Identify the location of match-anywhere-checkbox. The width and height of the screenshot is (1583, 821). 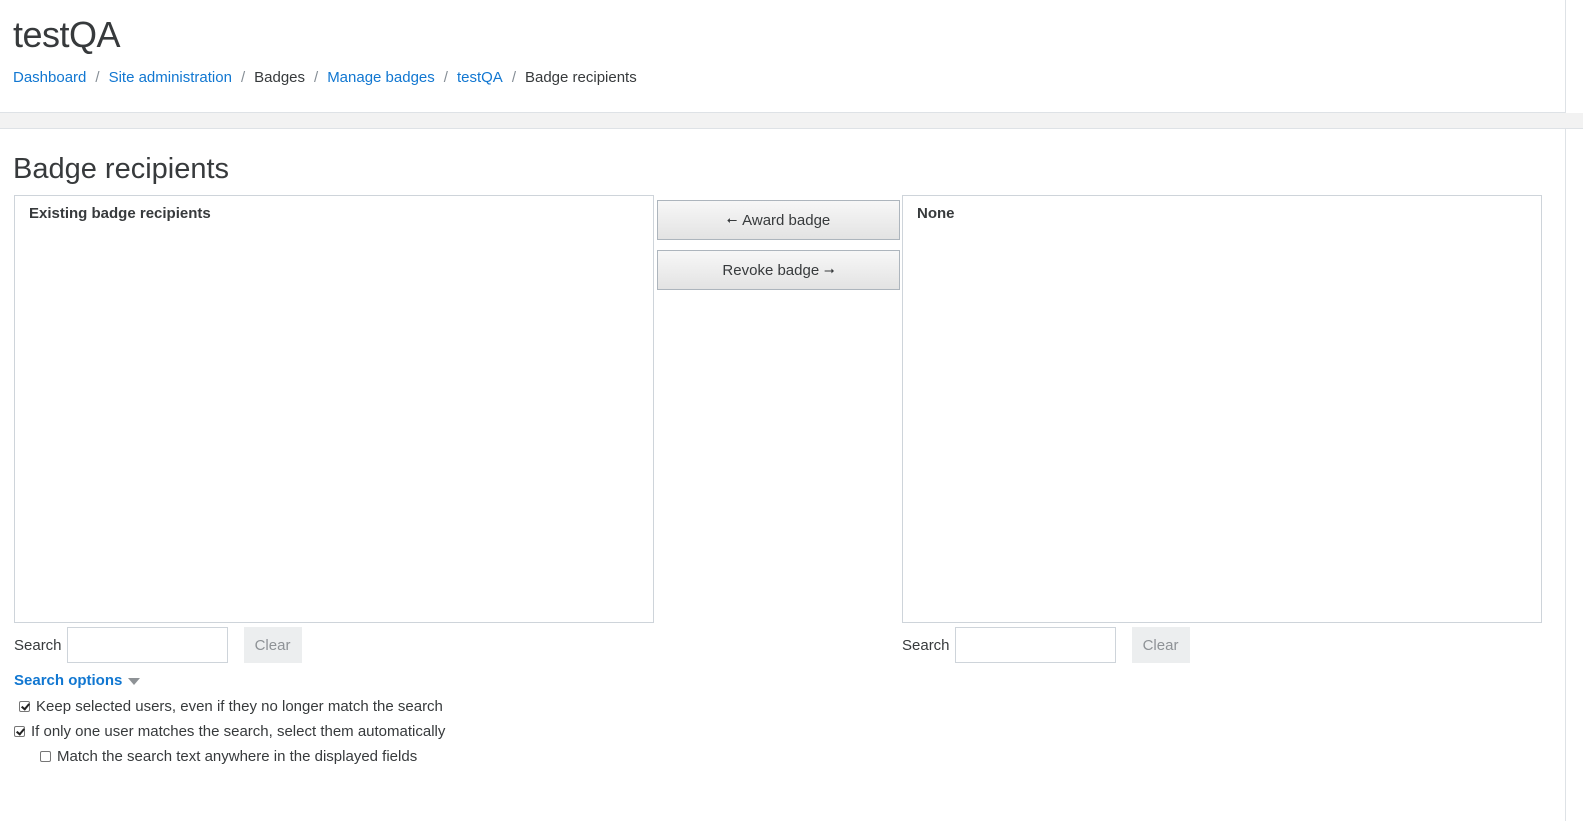
(45, 756).